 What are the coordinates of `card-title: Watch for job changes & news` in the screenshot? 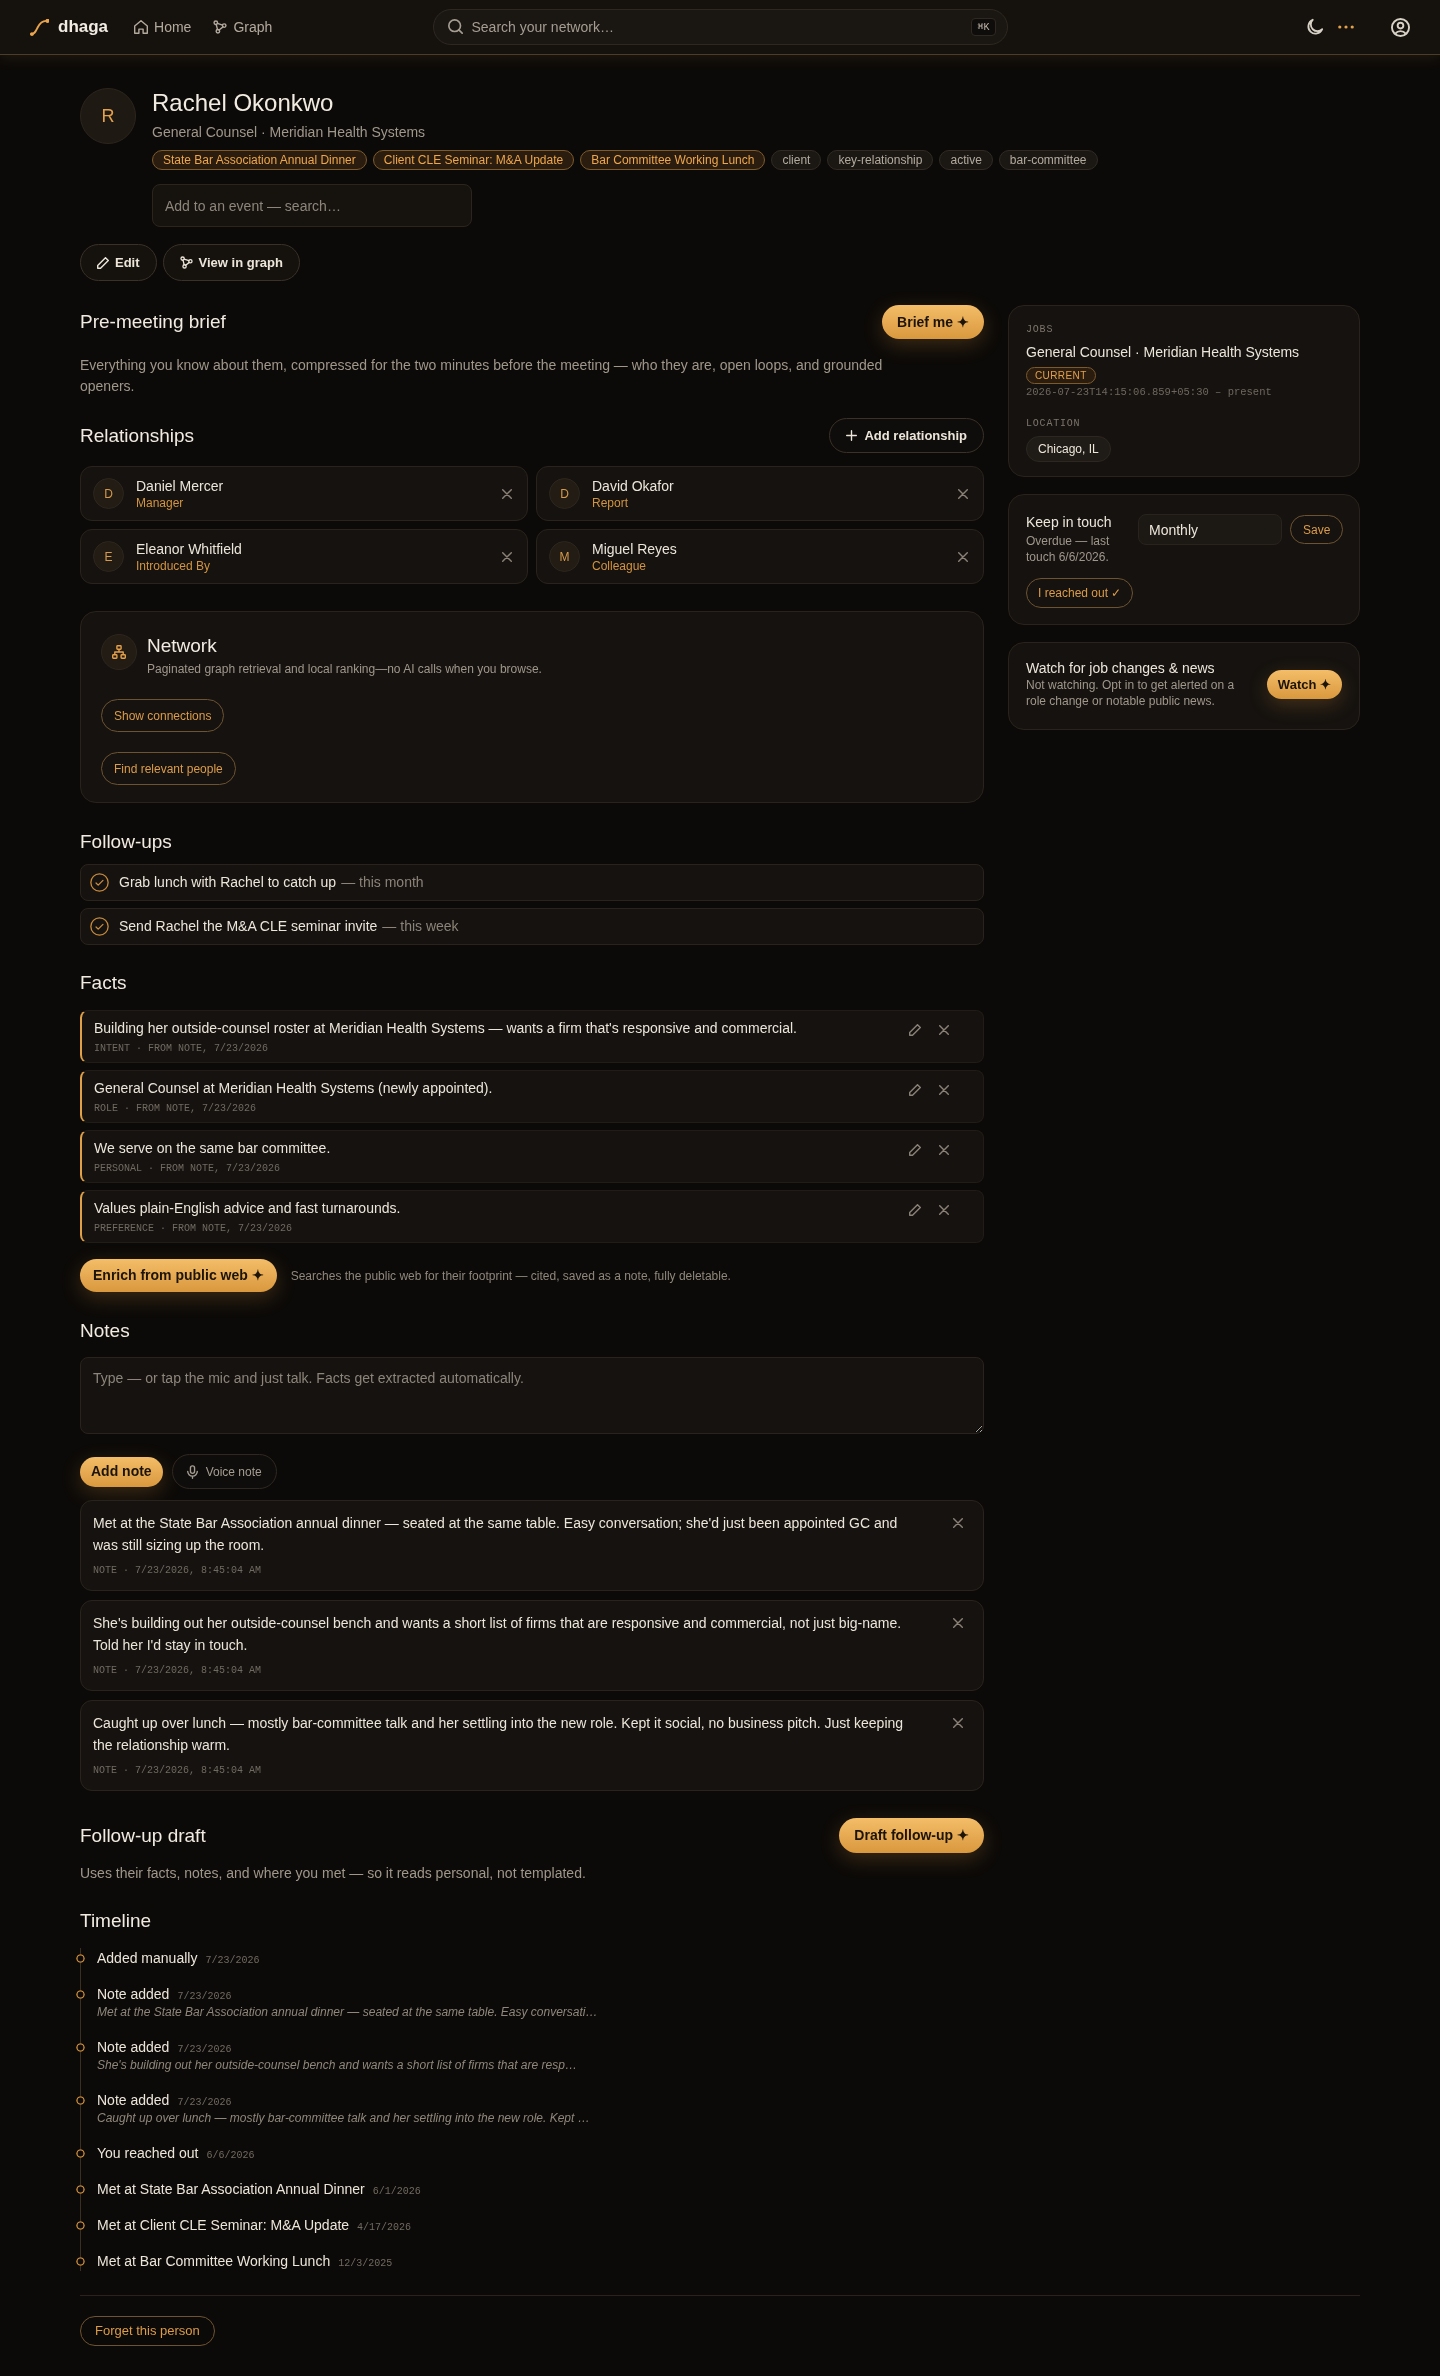 It's located at (1120, 668).